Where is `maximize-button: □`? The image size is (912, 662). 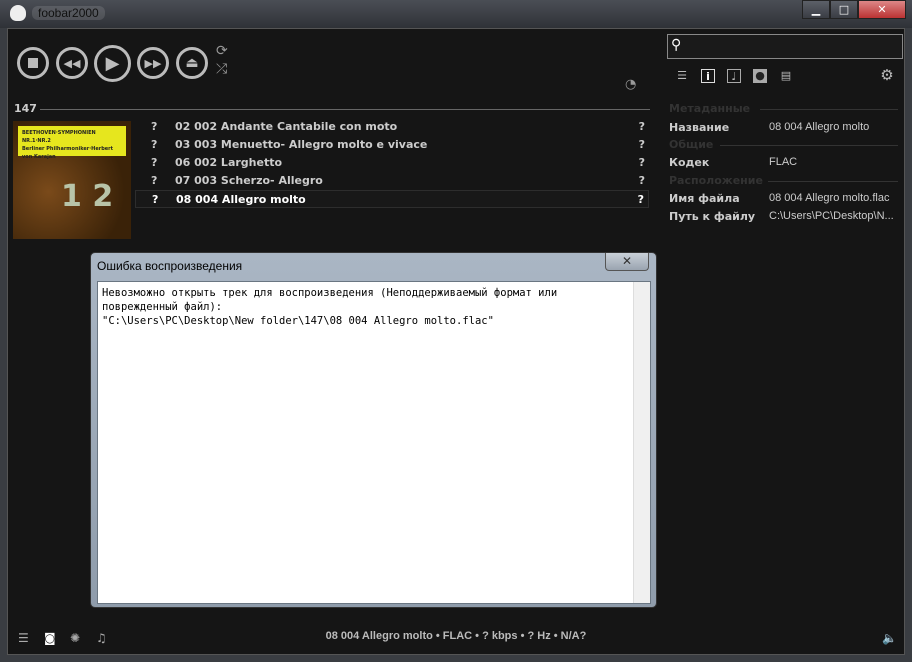 maximize-button: □ is located at coordinates (844, 9).